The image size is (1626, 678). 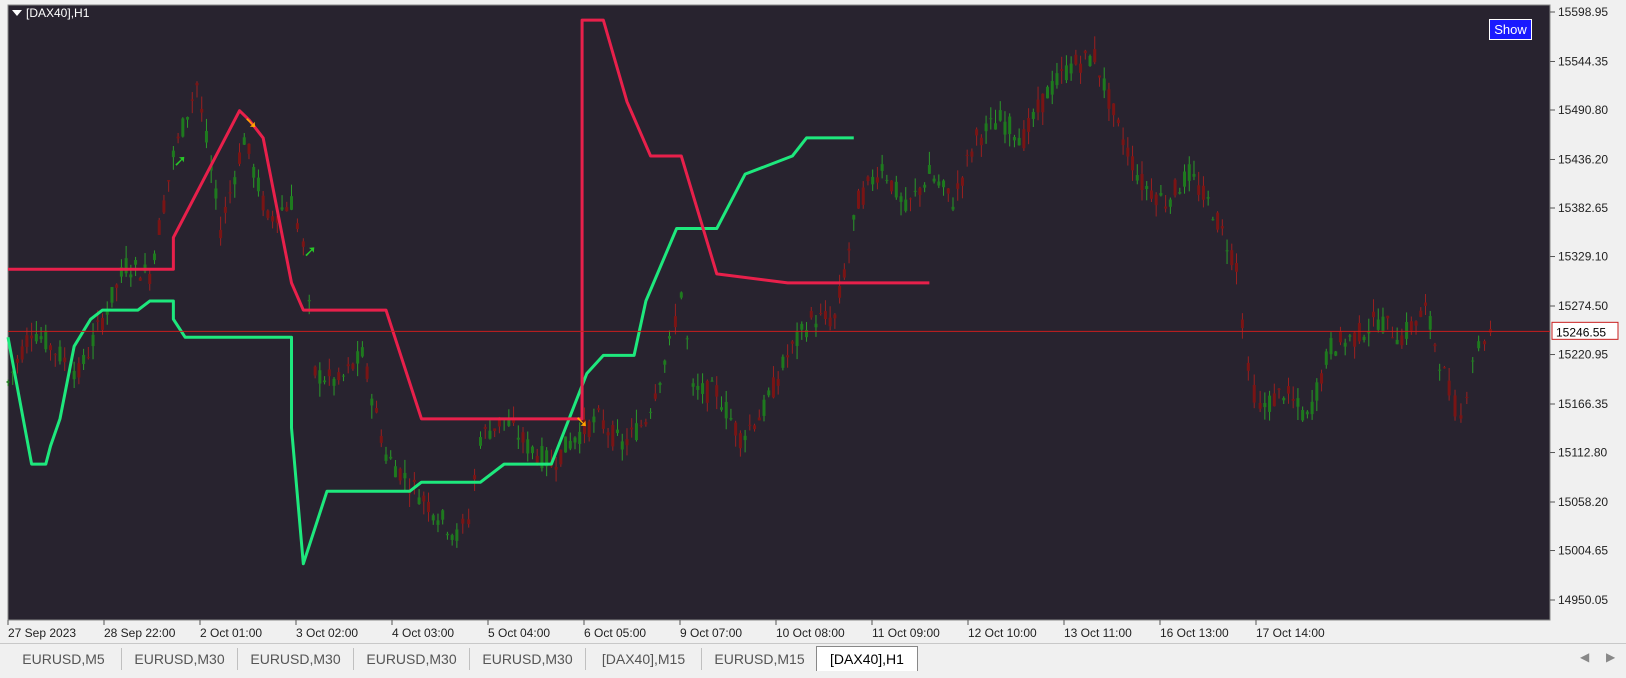 I want to click on tab-dax40-m15: [DAX40],M15, so click(x=644, y=659).